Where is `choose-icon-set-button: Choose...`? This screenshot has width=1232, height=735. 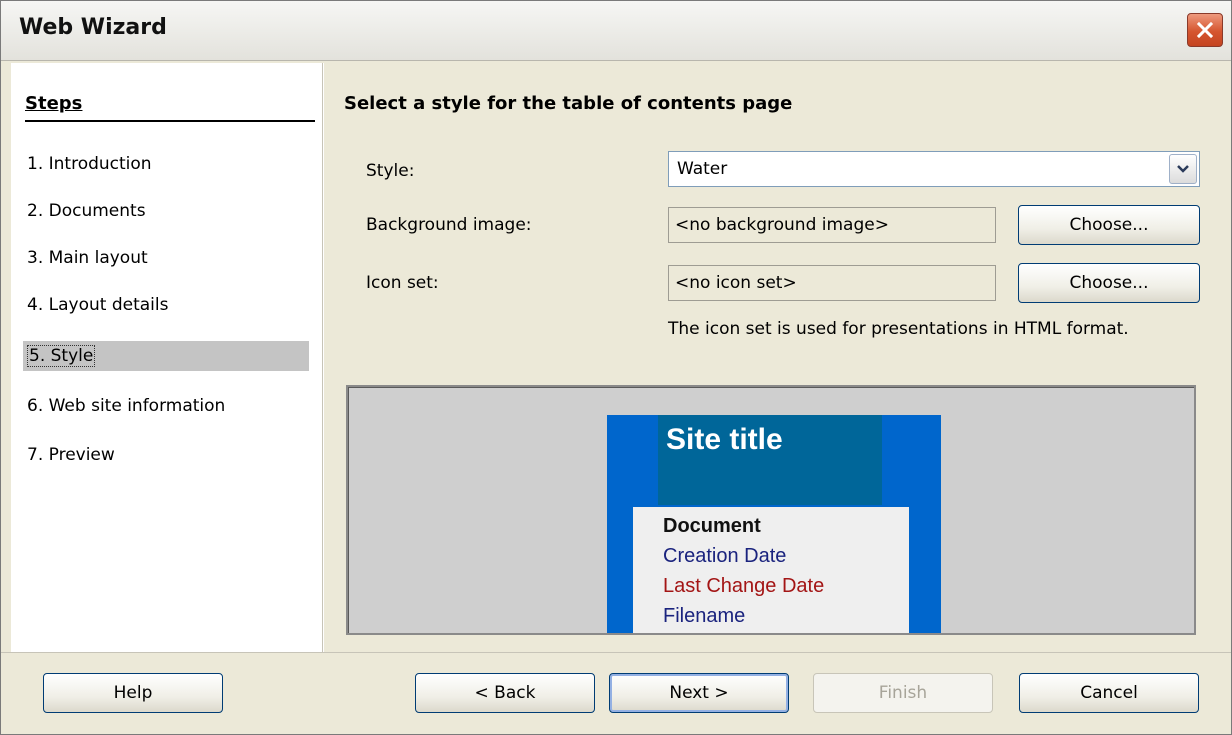
choose-icon-set-button: Choose... is located at coordinates (1109, 283).